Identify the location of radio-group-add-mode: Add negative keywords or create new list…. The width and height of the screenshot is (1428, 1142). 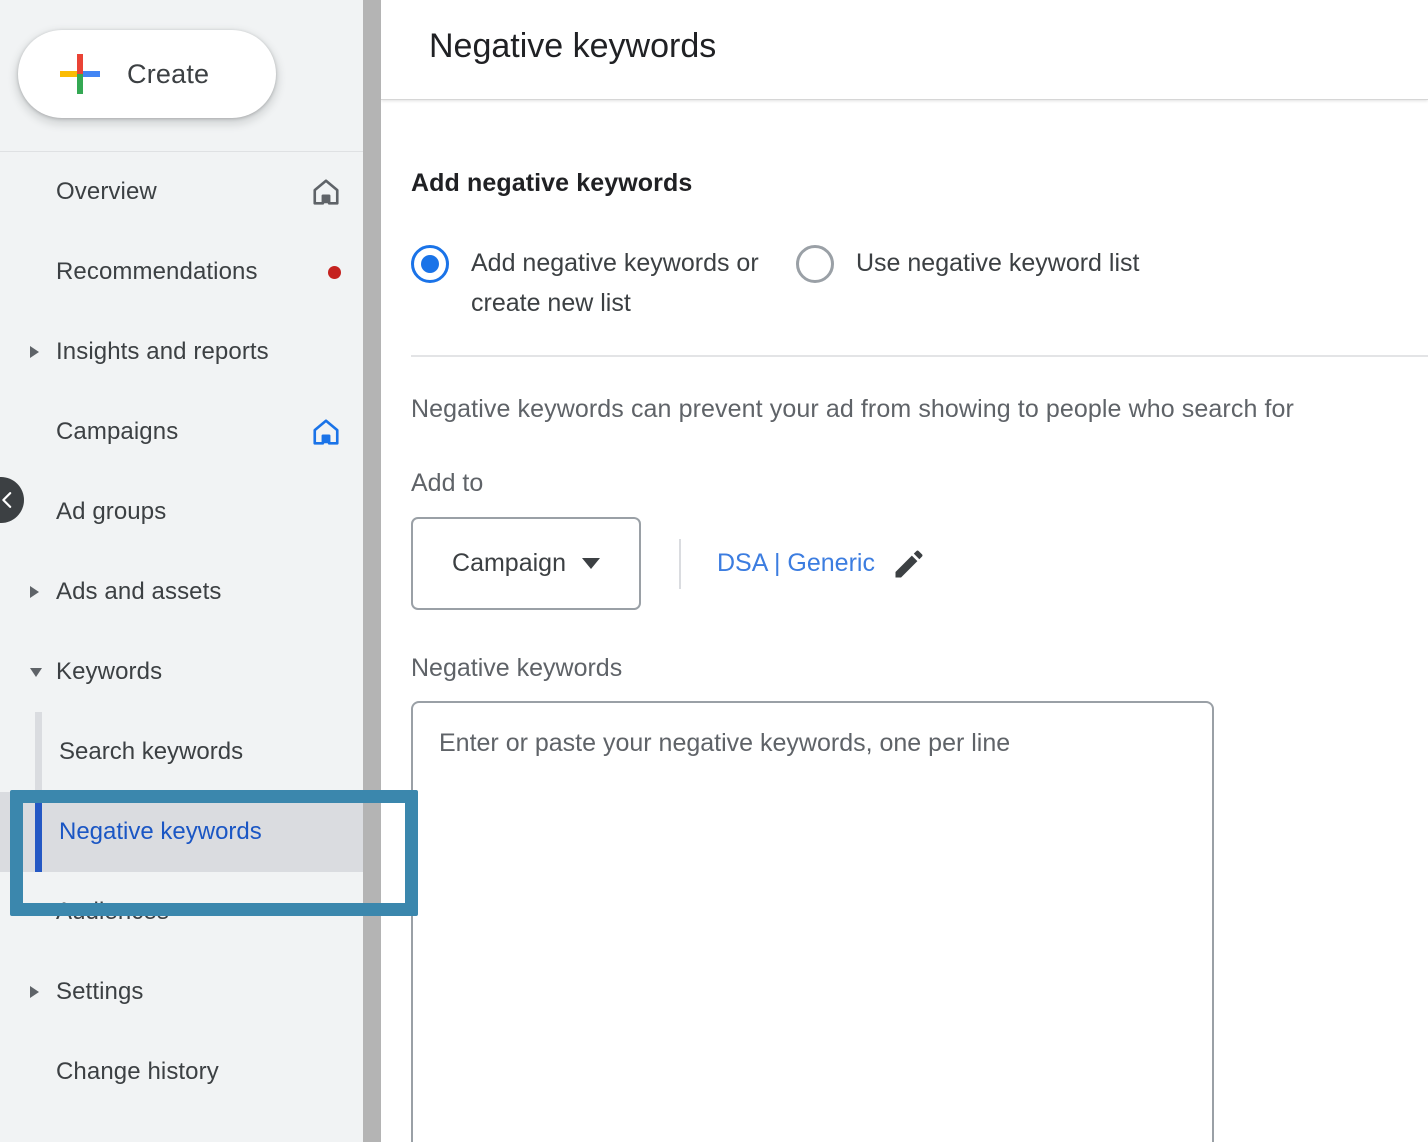
(919, 283).